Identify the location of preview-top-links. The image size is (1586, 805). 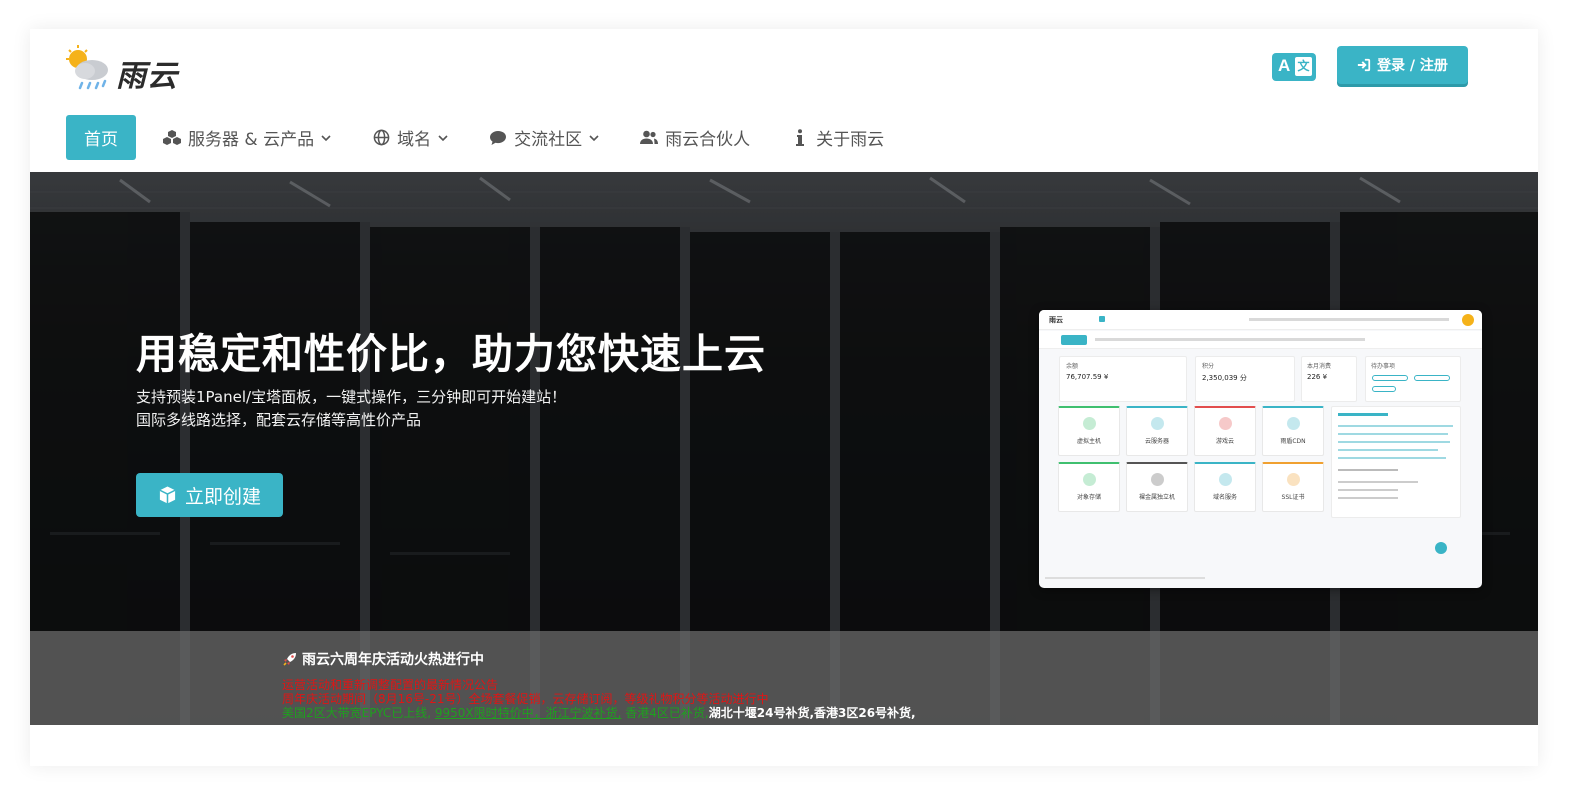
(1349, 319).